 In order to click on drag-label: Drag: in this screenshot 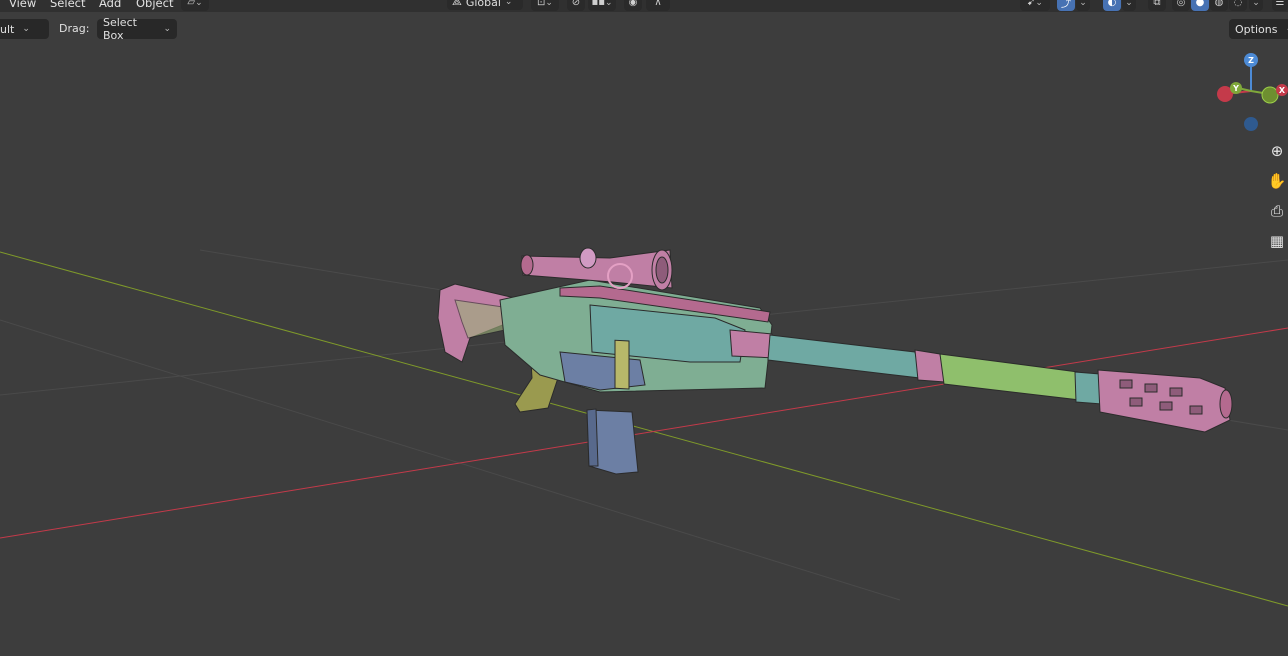, I will do `click(74, 28)`.